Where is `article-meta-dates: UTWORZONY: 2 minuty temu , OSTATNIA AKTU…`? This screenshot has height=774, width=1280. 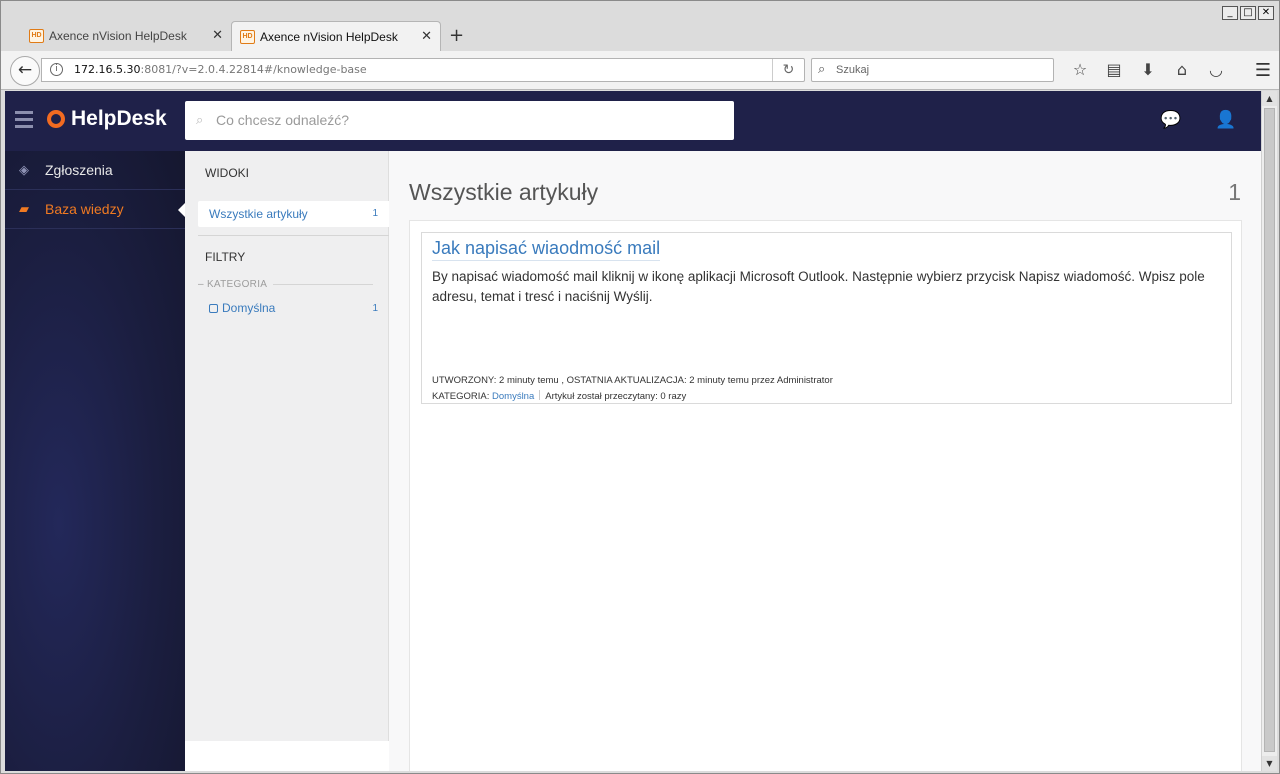 article-meta-dates: UTWORZONY: 2 minuty temu , OSTATNIA AKTU… is located at coordinates (632, 380).